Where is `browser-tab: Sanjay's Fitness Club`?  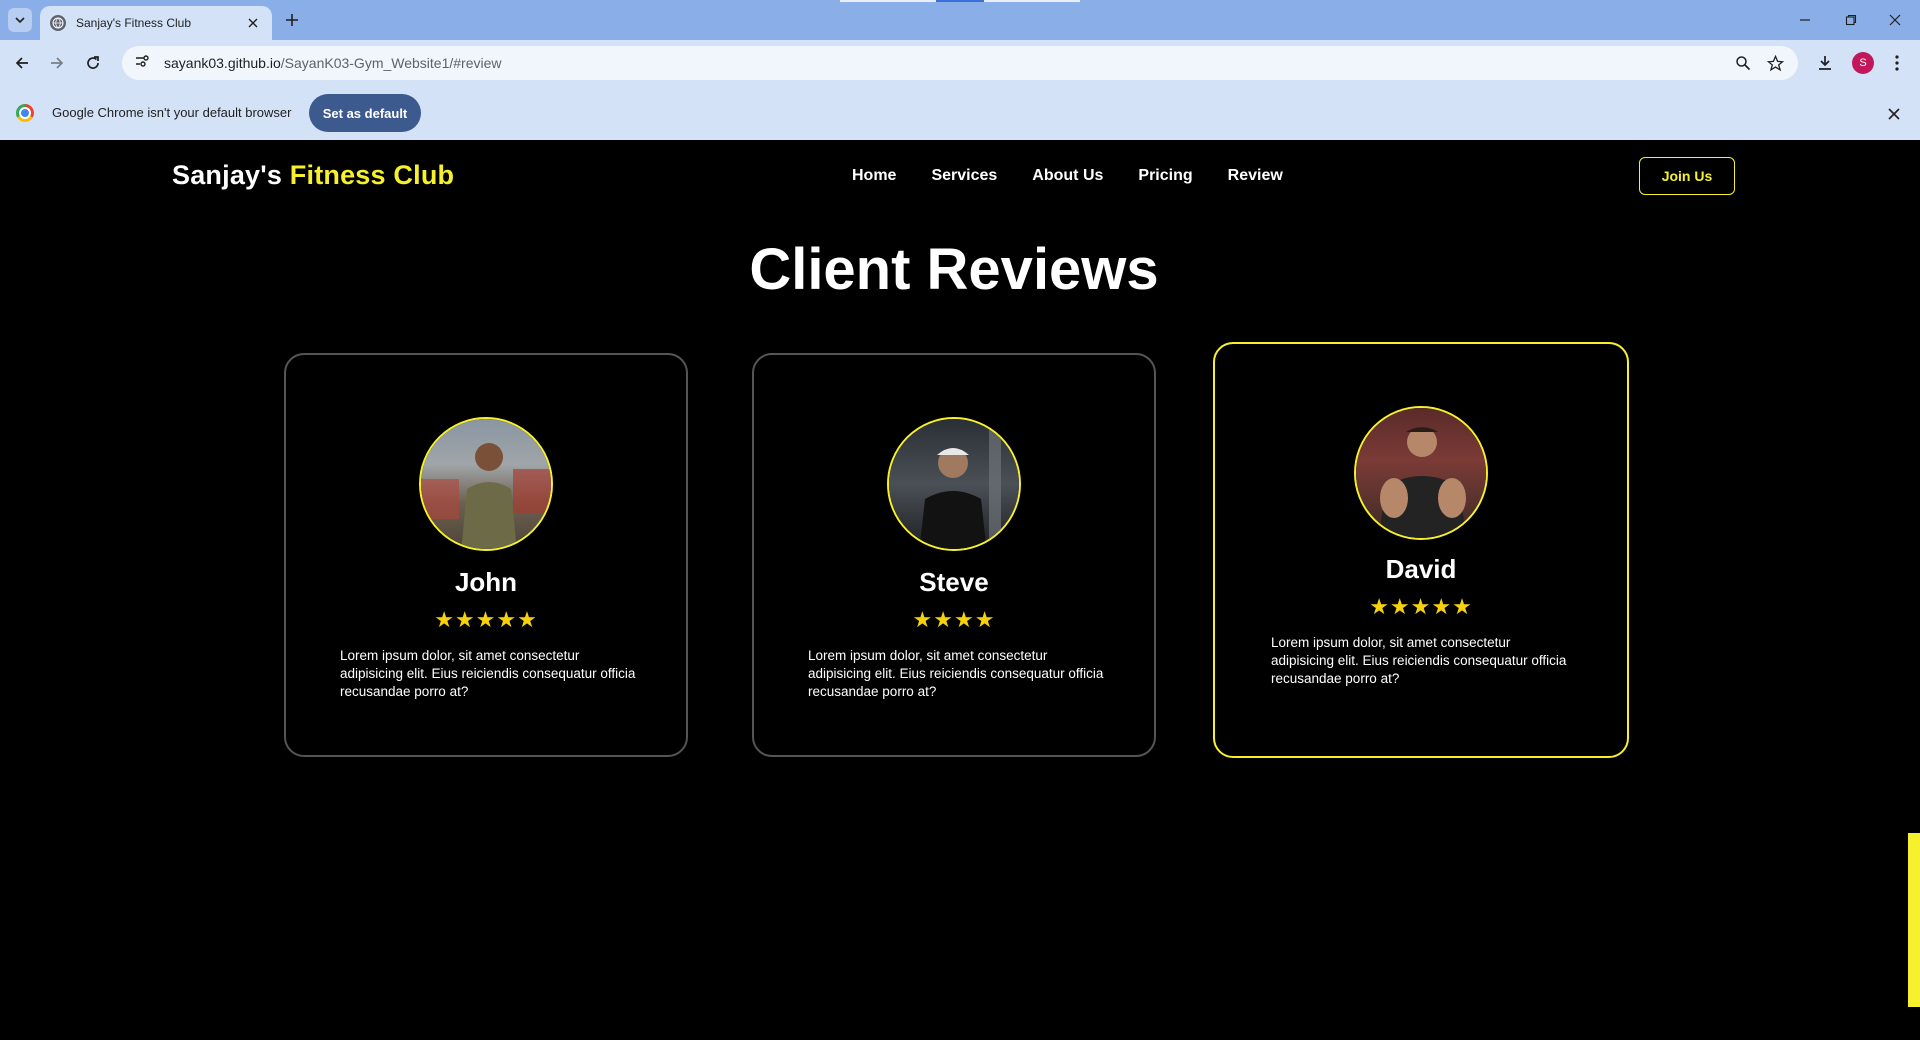
browser-tab: Sanjay's Fitness Club is located at coordinates (156, 23).